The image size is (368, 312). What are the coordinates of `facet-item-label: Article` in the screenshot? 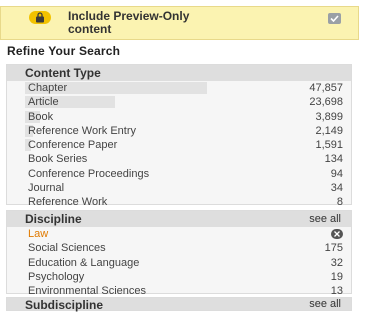 It's located at (43, 102).